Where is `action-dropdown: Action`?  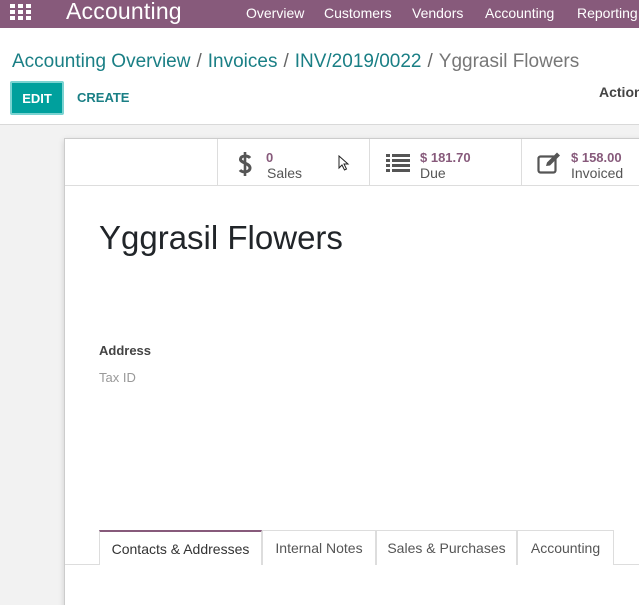
action-dropdown: Action is located at coordinates (619, 92).